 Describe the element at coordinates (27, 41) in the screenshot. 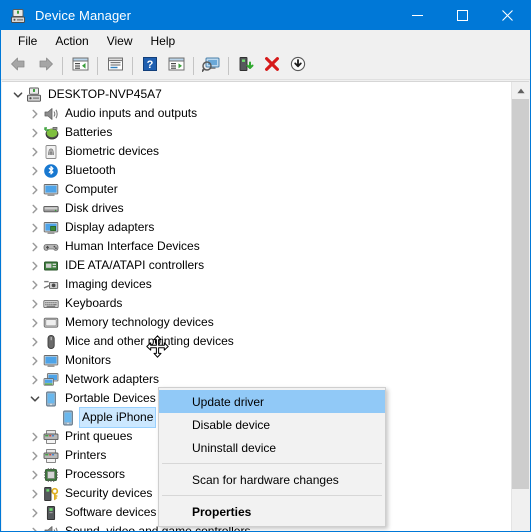

I see `menu-file: File` at that location.